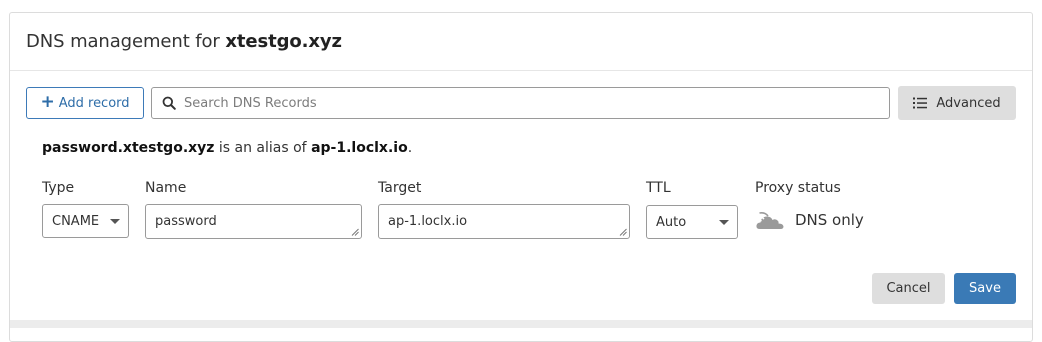  I want to click on ttl-label: TTL, so click(658, 188).